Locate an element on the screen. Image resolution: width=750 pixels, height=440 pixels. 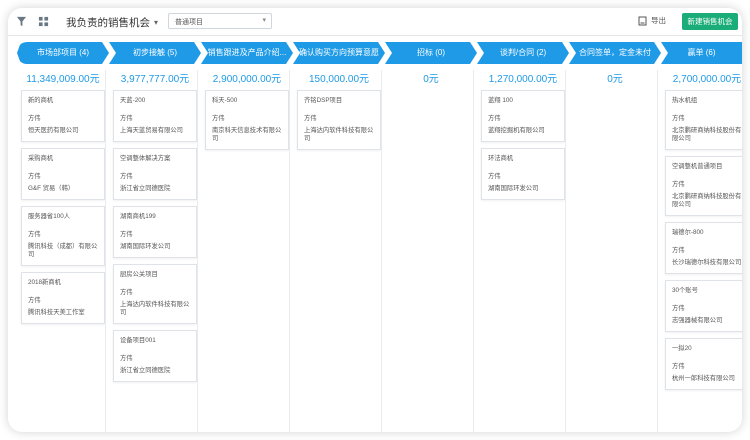
stage-label: 赢单 is located at coordinates (695, 52).